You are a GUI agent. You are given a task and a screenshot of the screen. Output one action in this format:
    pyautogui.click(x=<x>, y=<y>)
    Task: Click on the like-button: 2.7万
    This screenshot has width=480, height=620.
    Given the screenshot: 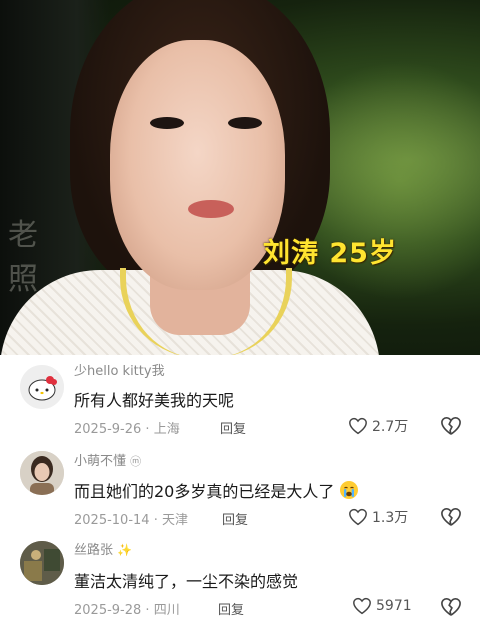 What is the action you would take?
    pyautogui.click(x=378, y=426)
    